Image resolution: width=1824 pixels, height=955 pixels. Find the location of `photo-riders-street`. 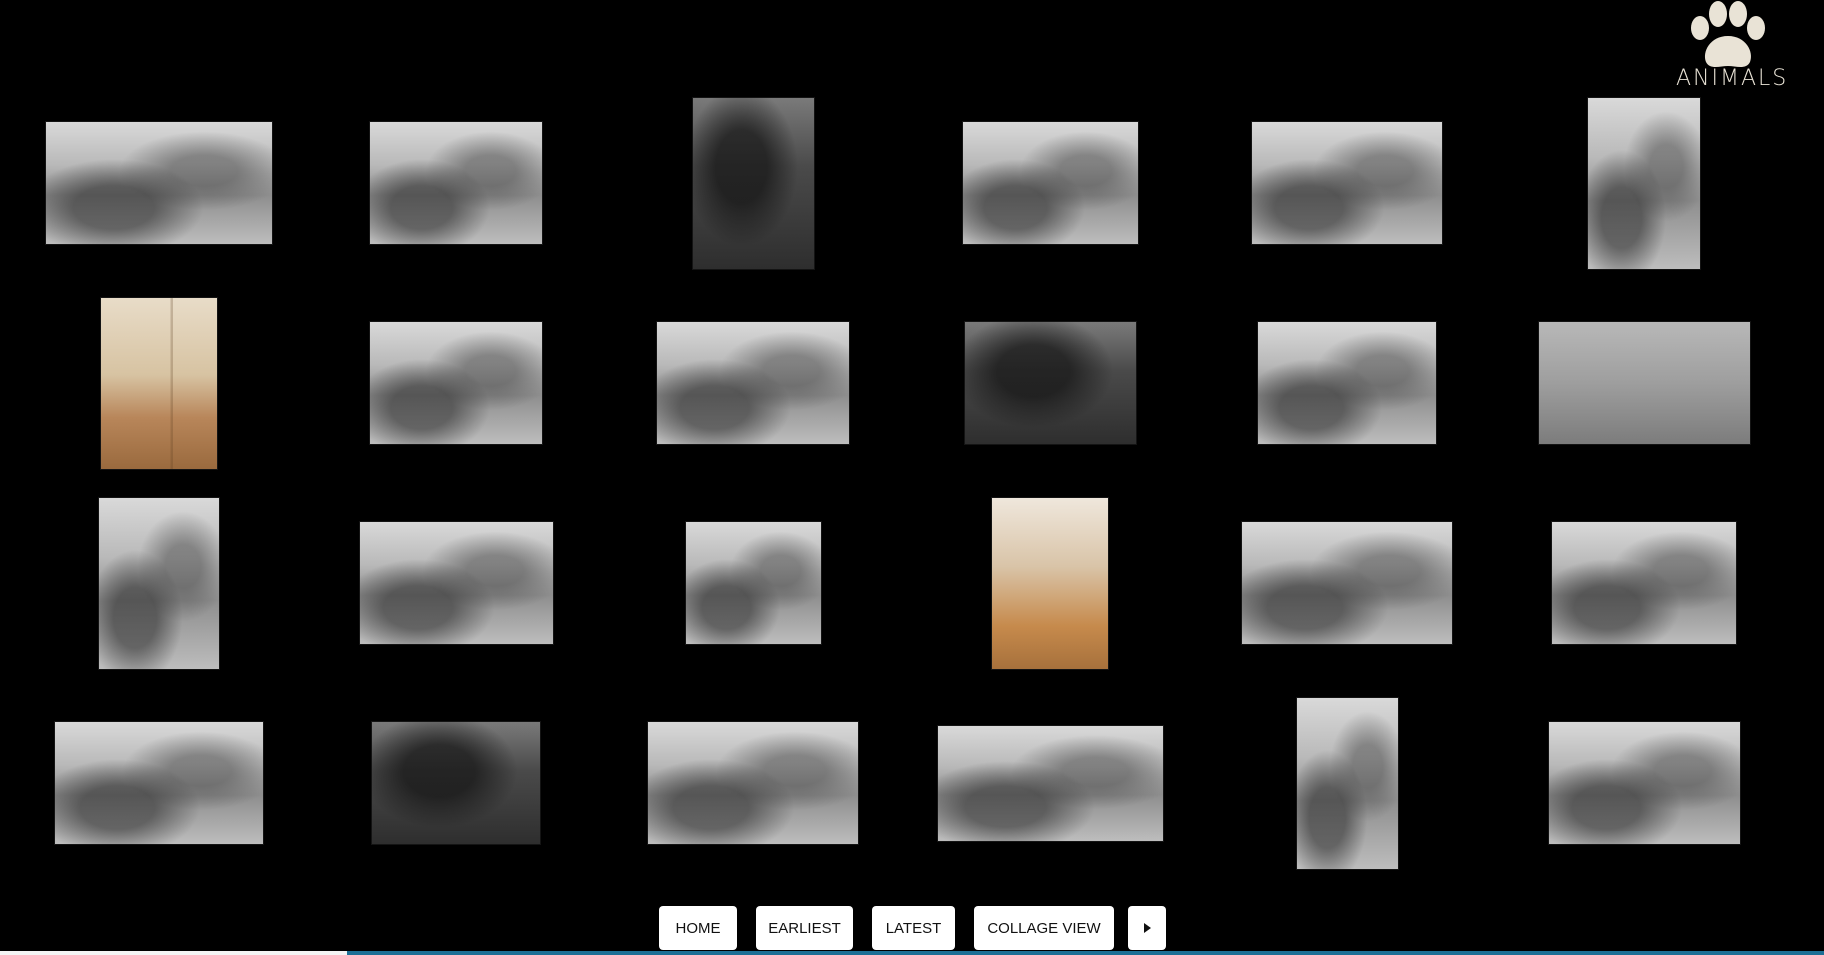

photo-riders-street is located at coordinates (753, 583).